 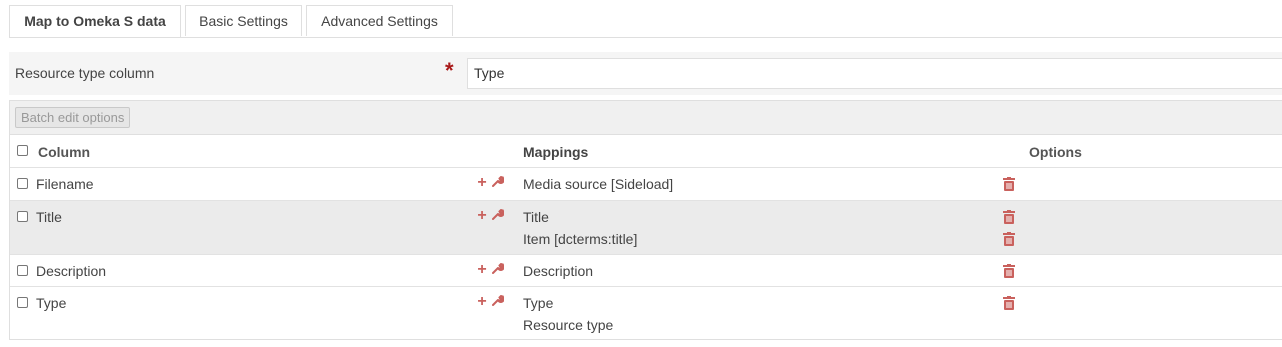 I want to click on mapping-item: Title, so click(x=536, y=217).